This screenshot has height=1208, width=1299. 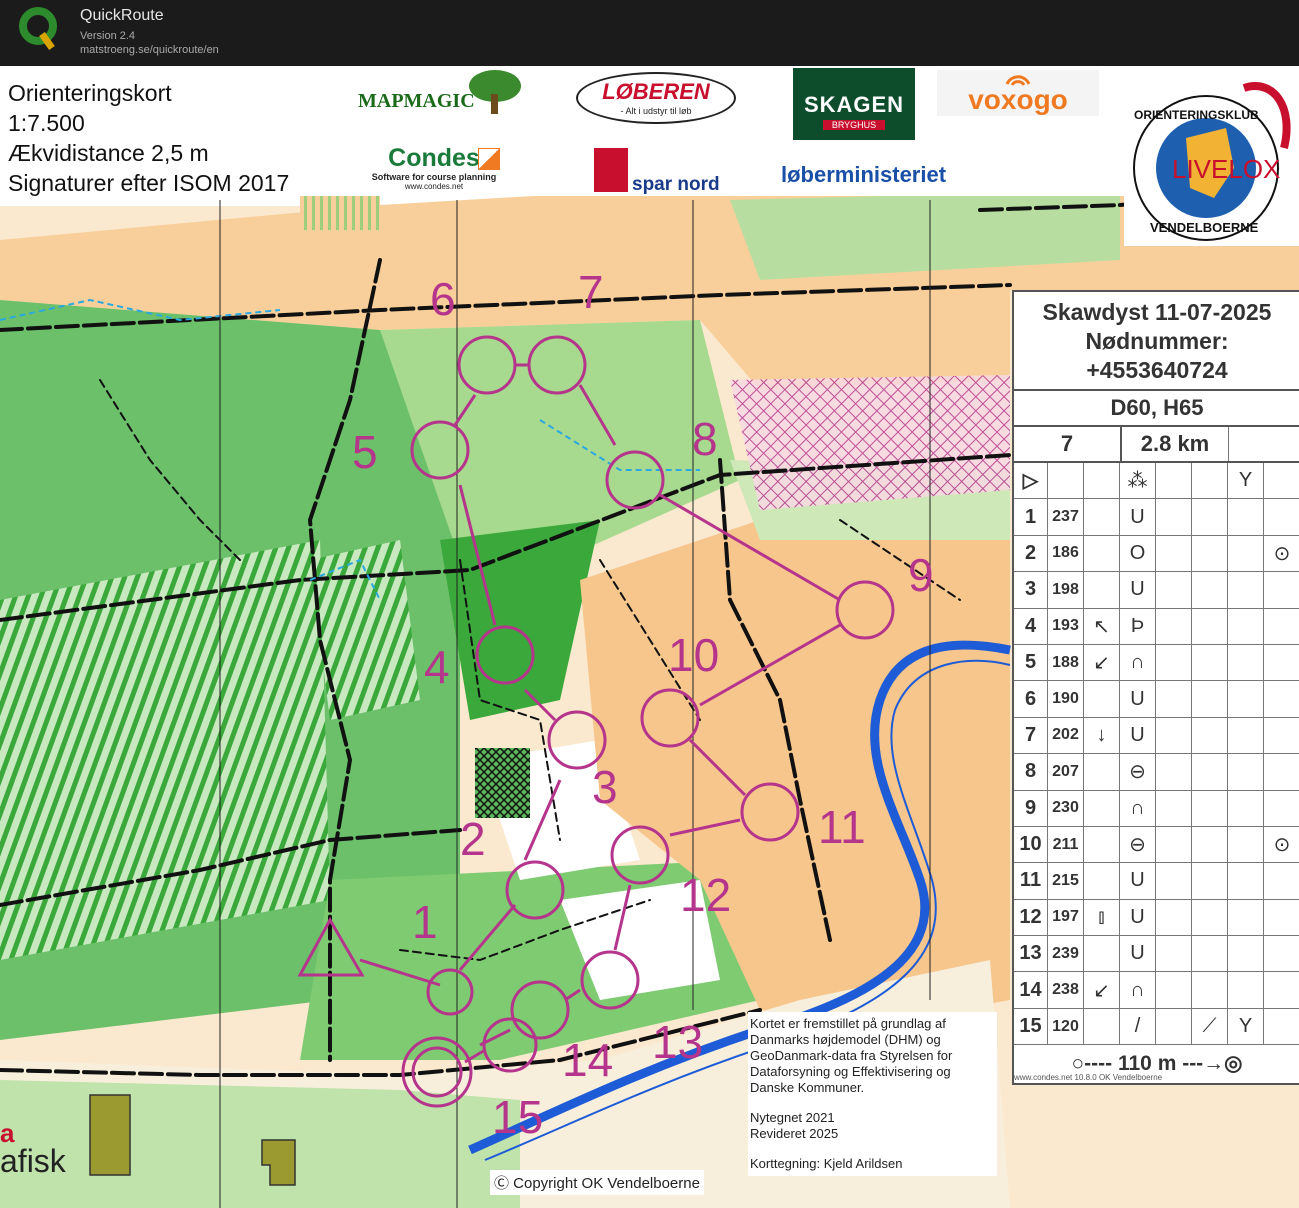 What do you see at coordinates (443, 299) in the screenshot?
I see `course-label-6: 6` at bounding box center [443, 299].